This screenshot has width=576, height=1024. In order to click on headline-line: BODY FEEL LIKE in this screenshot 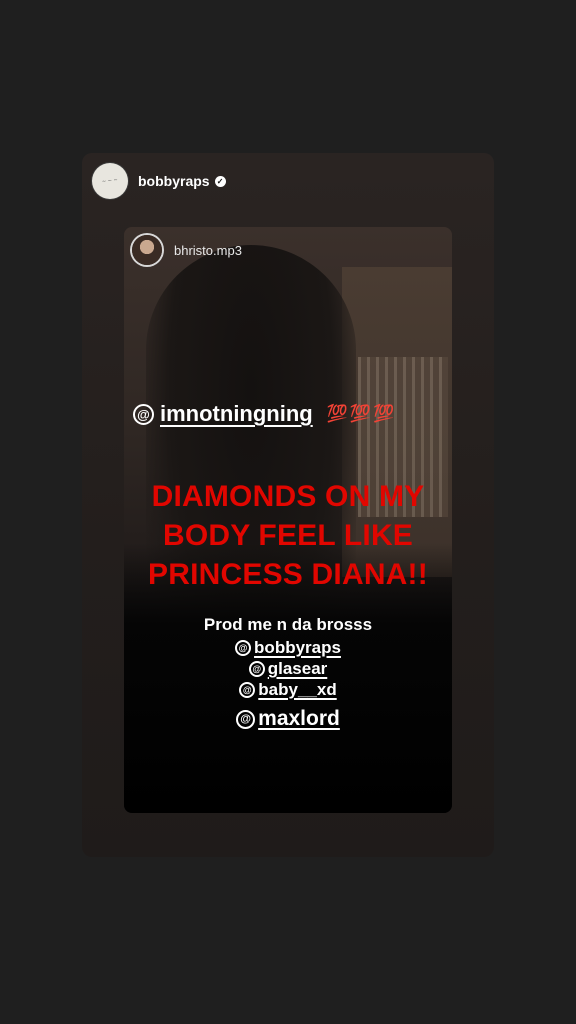, I will do `click(288, 535)`.